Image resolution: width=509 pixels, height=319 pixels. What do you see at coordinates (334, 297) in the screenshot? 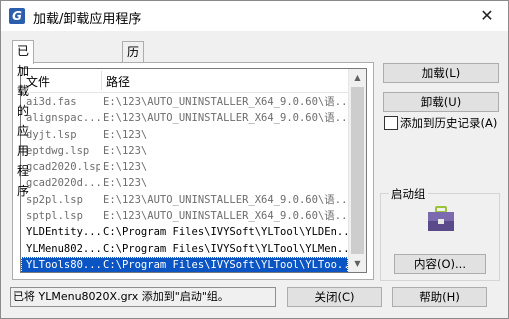
I see `close-button: 关闭(C)` at bounding box center [334, 297].